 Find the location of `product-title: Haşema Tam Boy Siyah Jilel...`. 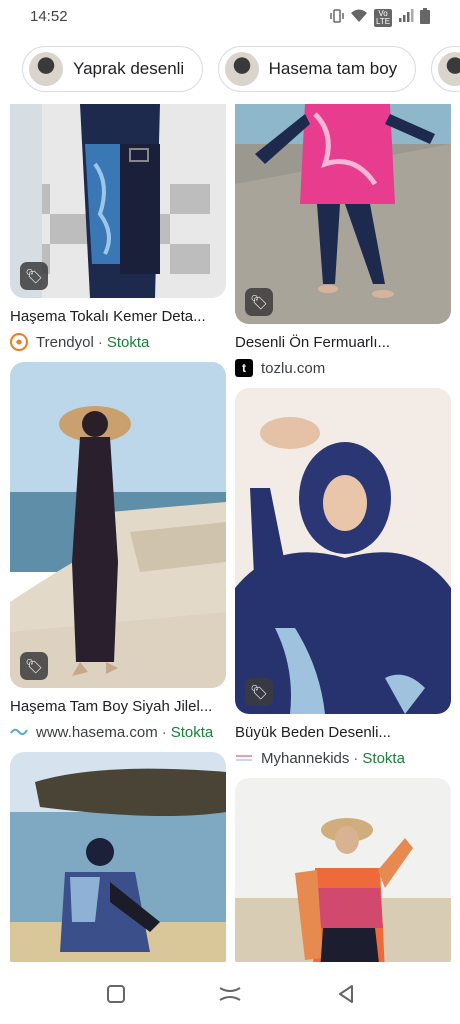

product-title: Haşema Tam Boy Siyah Jilel... is located at coordinates (118, 706).